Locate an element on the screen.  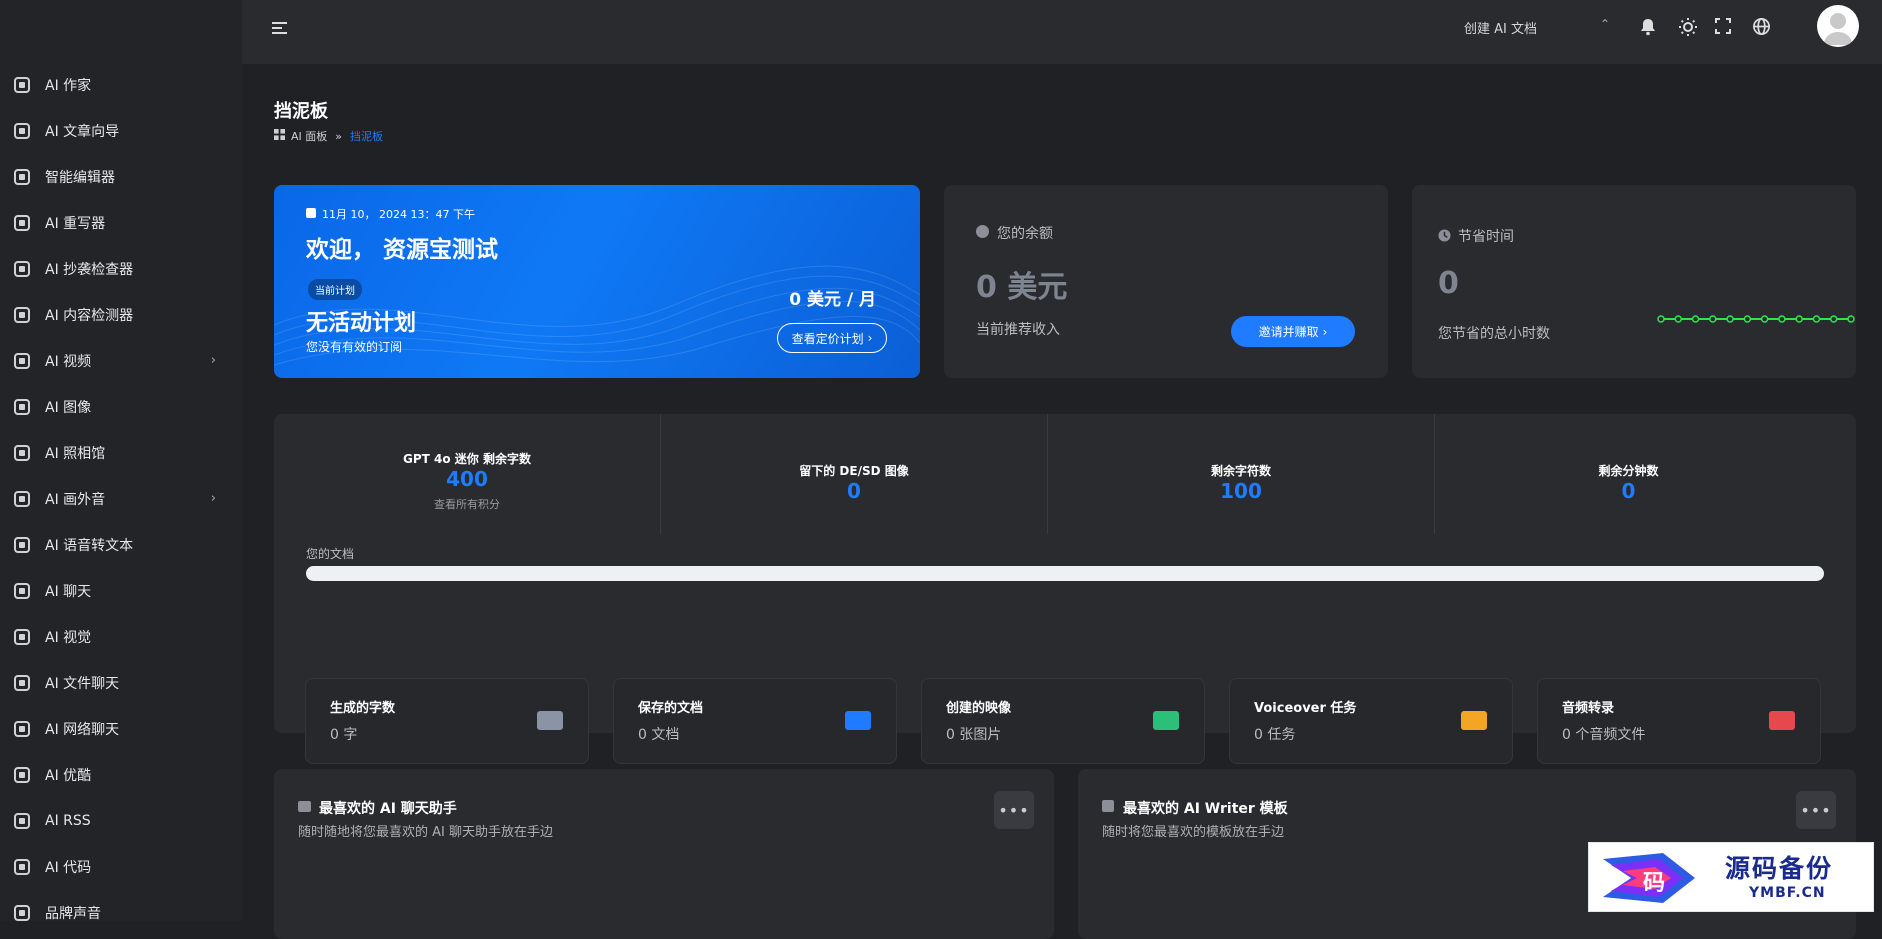
sidebar-item: AI 画外音 › is located at coordinates (121, 499).